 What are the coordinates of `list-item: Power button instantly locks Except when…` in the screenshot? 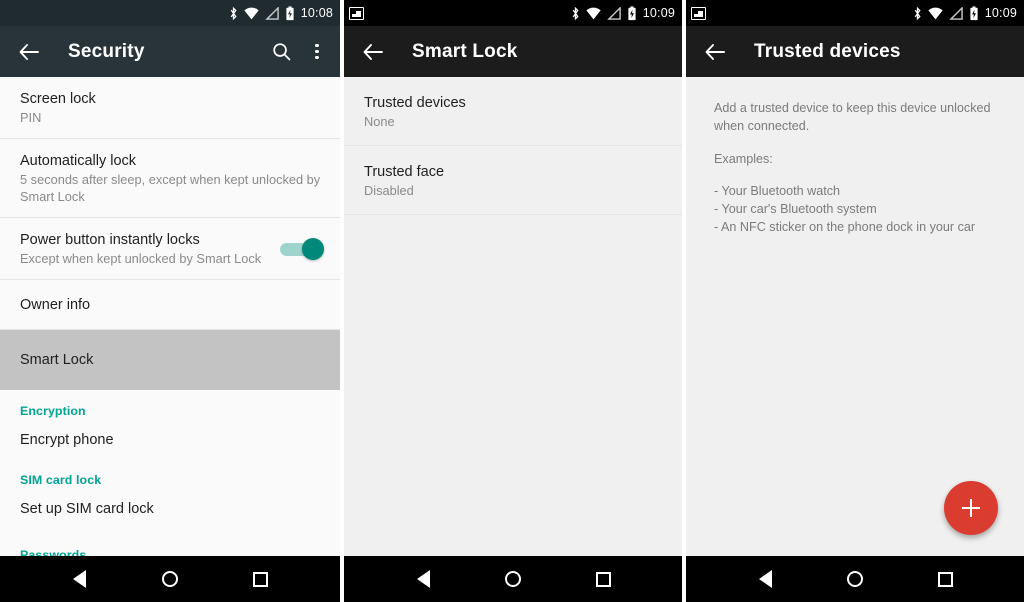 It's located at (170, 249).